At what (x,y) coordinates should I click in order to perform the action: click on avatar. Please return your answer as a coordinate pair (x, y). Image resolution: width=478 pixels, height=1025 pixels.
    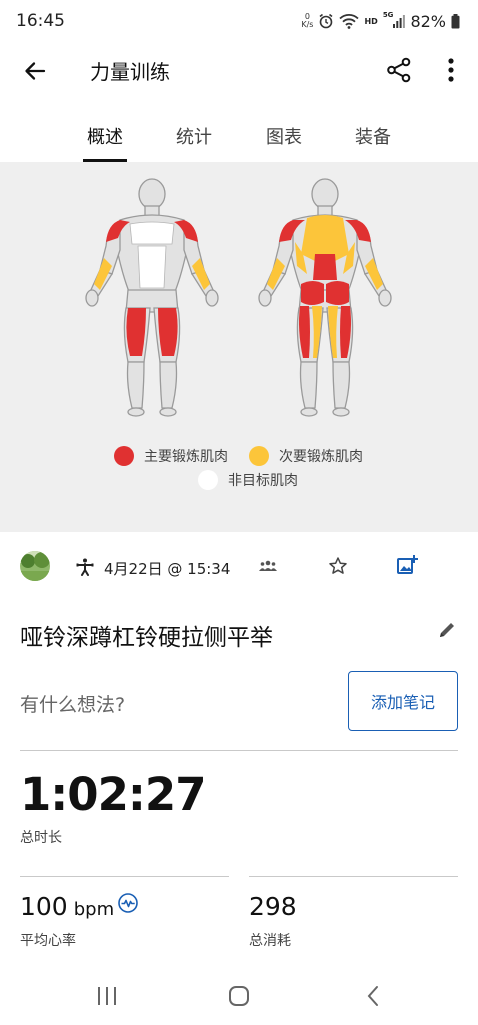
    Looking at the image, I should click on (35, 566).